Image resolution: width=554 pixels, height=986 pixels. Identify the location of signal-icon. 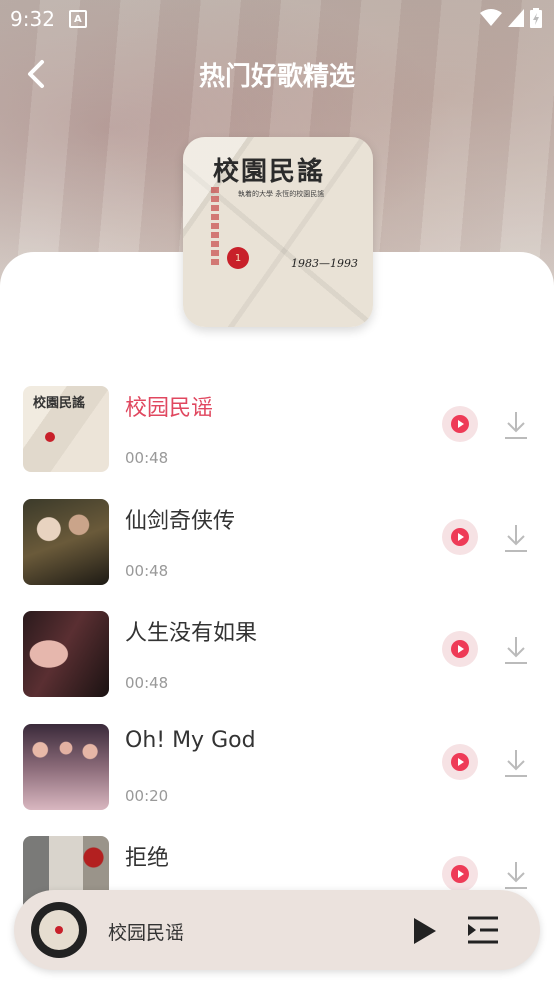
(516, 18).